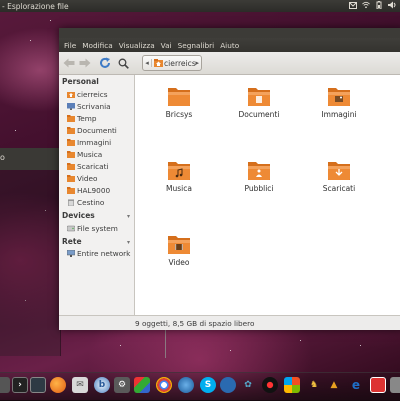 The image size is (400, 401). I want to click on file-item-bricsys: Bricsys, so click(179, 102).